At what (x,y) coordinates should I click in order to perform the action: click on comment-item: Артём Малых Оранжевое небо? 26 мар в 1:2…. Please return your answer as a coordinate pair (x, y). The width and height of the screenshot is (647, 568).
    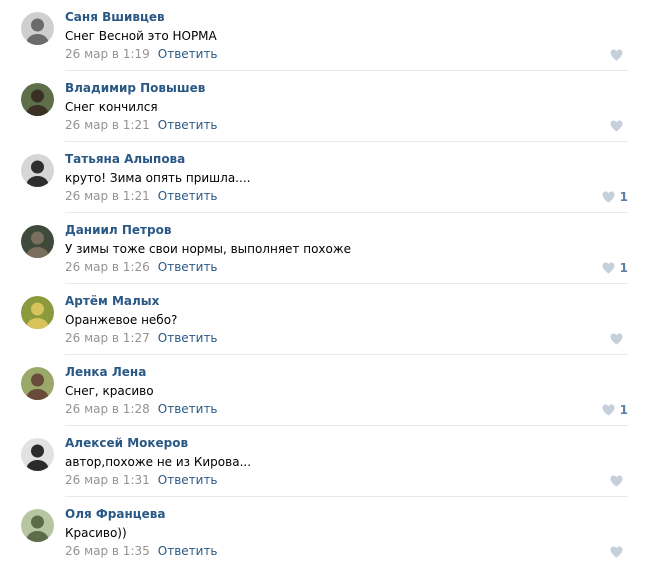
    Looking at the image, I should click on (323, 319).